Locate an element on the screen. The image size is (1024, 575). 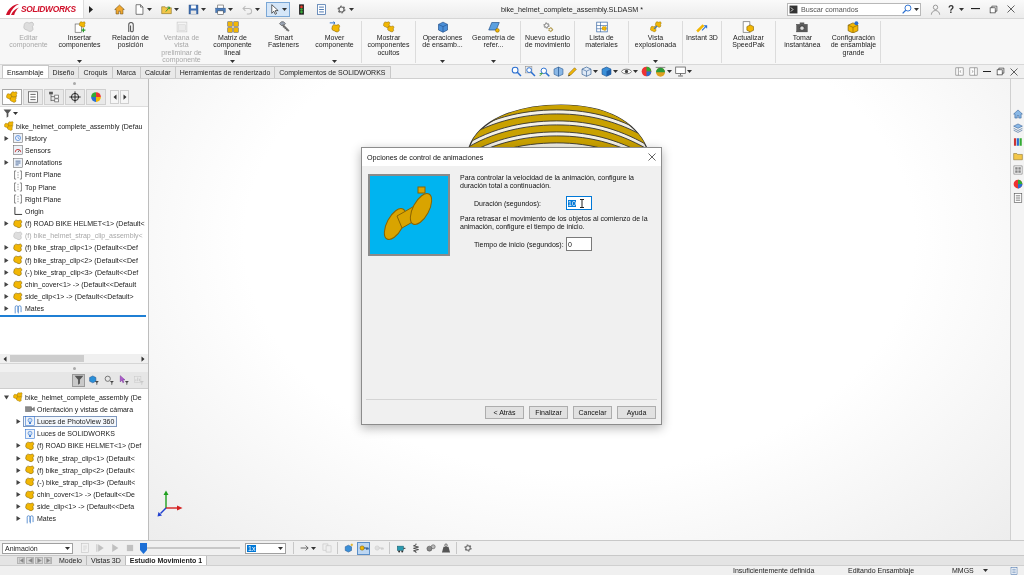
logo-text: SOLIDWORKS is located at coordinates (48, 9).